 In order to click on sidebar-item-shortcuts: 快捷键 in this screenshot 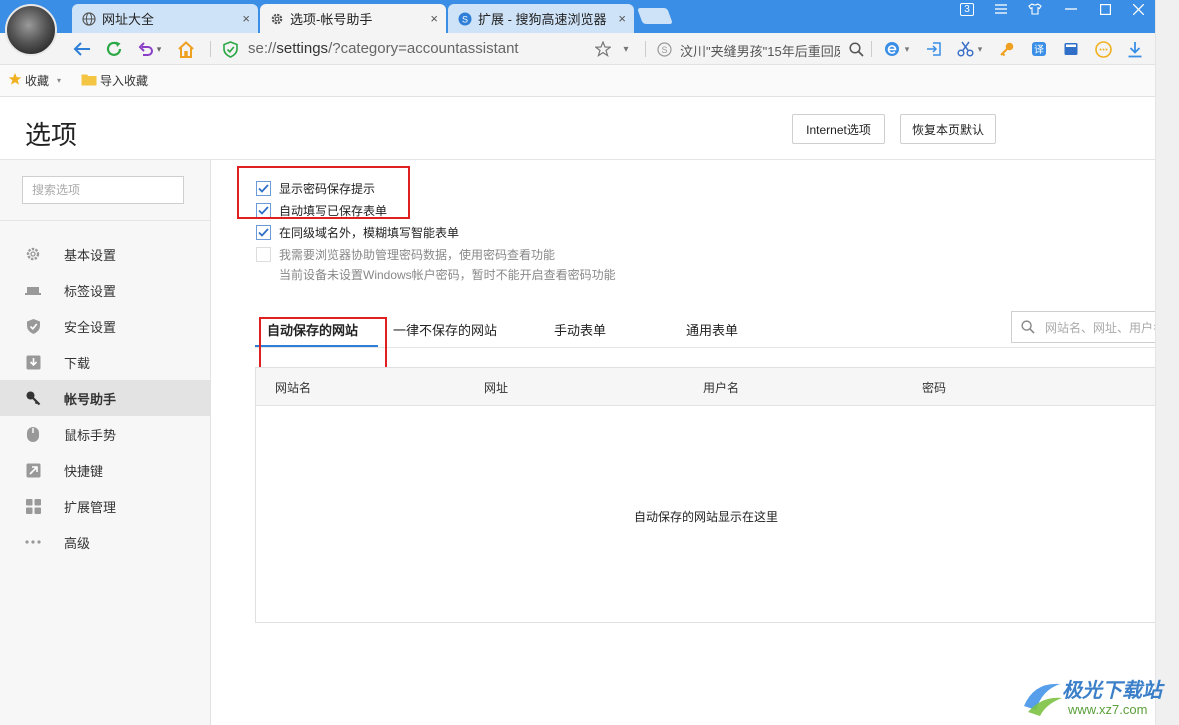, I will do `click(105, 470)`.